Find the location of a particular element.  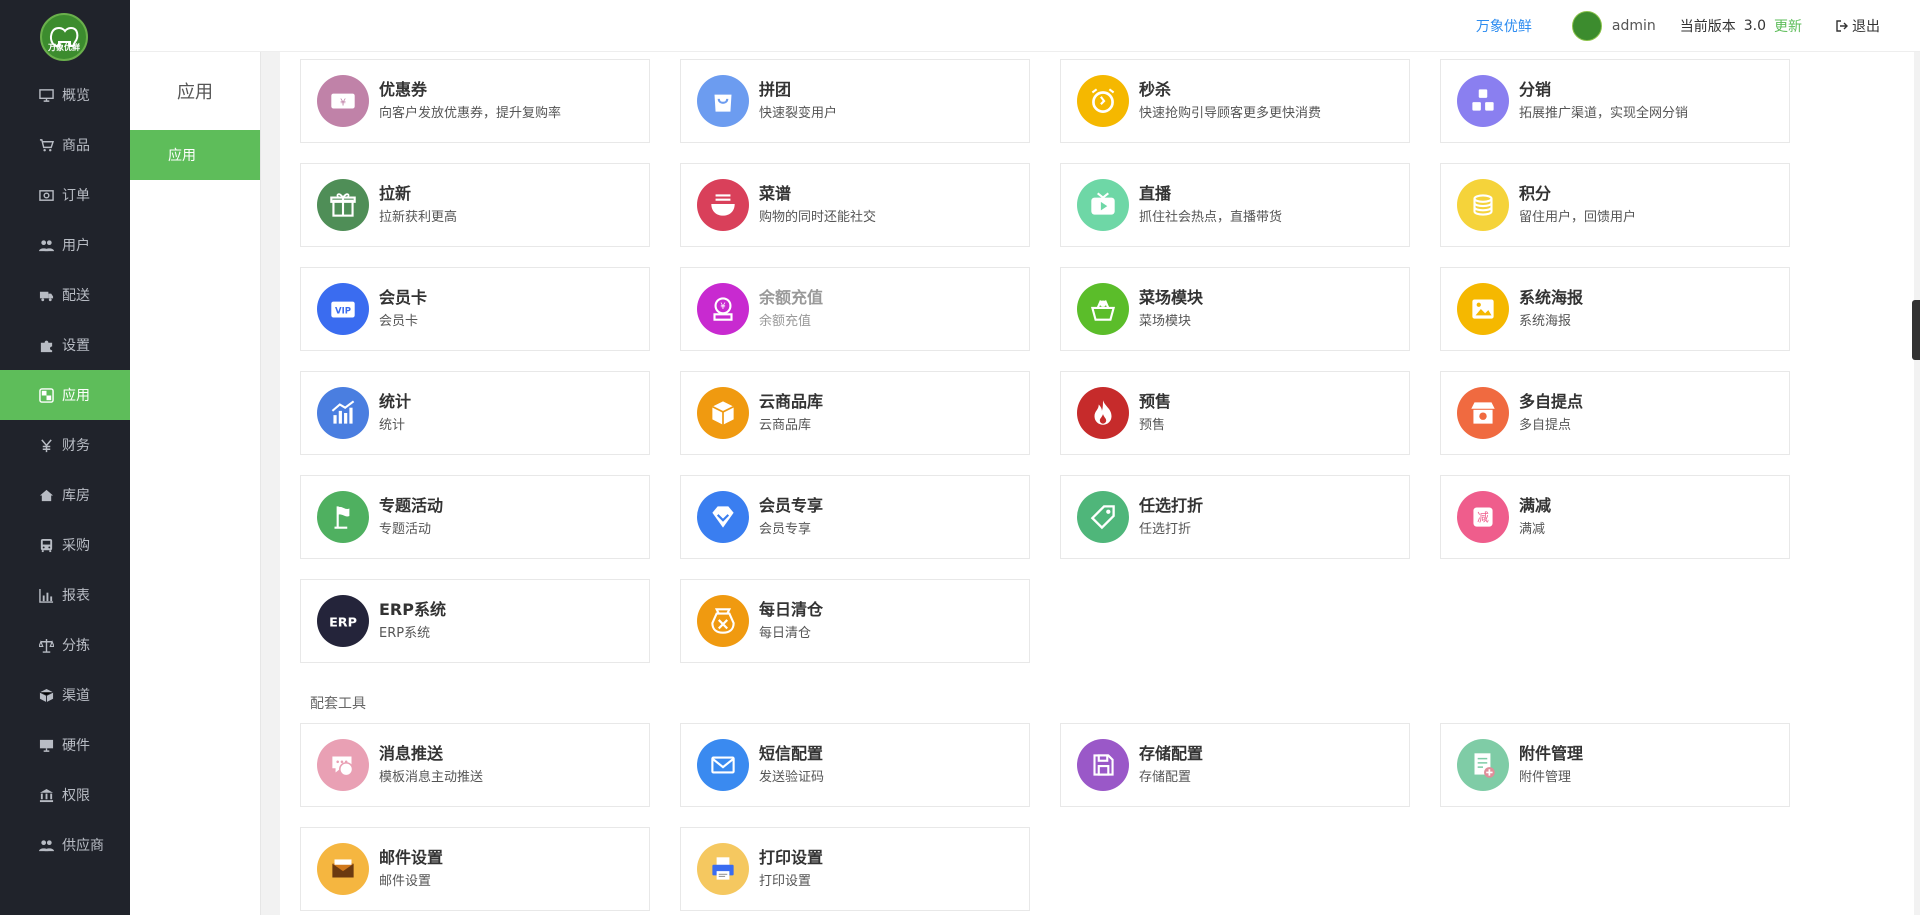

sidebar-item-6: 应用 is located at coordinates (65, 395).